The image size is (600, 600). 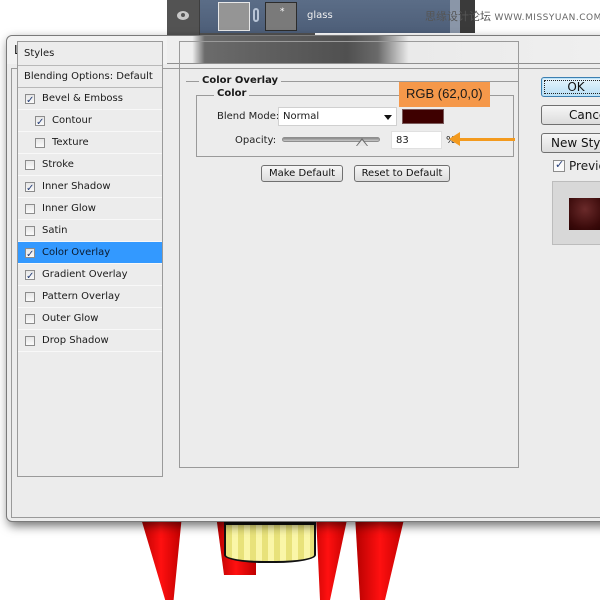 I want to click on style-item-satin: Satin, so click(x=90, y=231).